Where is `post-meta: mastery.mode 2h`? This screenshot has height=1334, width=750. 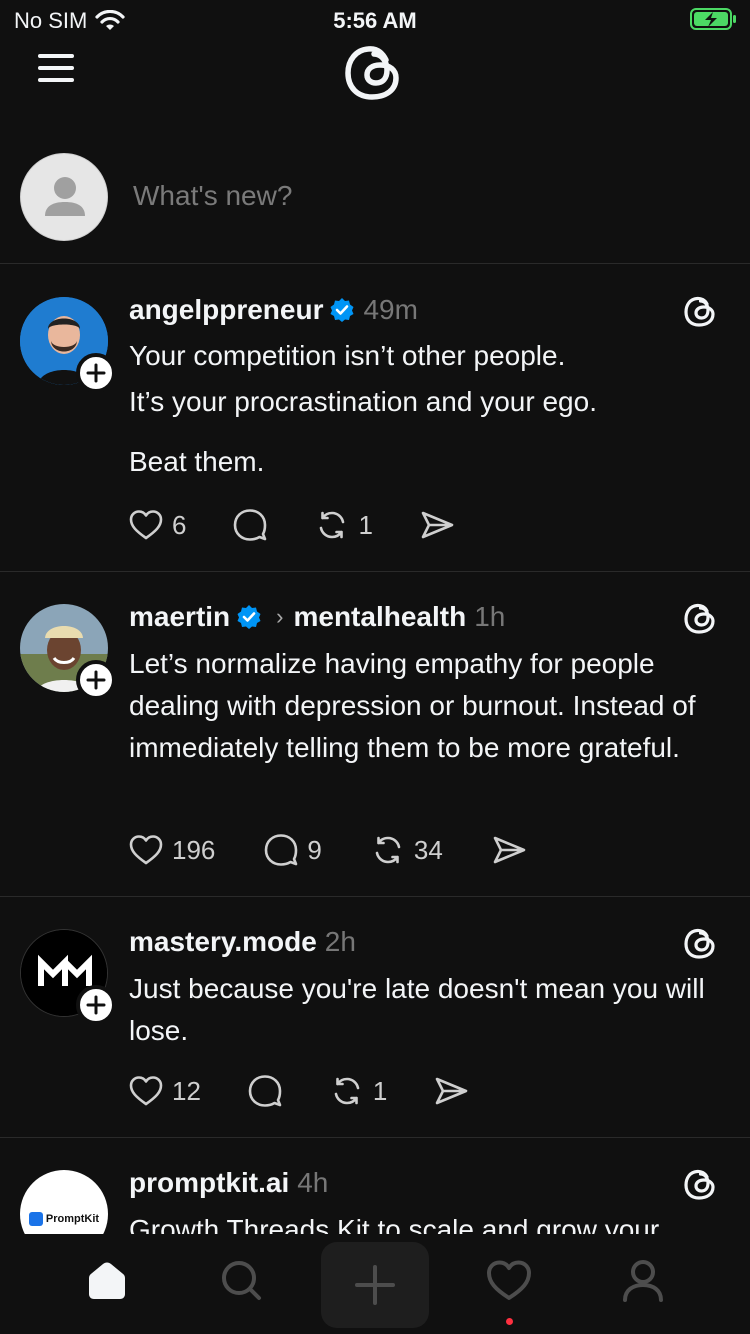
post-meta: mastery.mode 2h is located at coordinates (242, 942).